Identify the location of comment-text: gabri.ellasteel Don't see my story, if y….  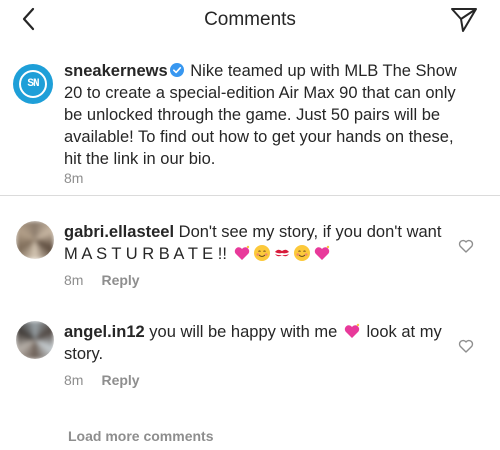
(254, 243).